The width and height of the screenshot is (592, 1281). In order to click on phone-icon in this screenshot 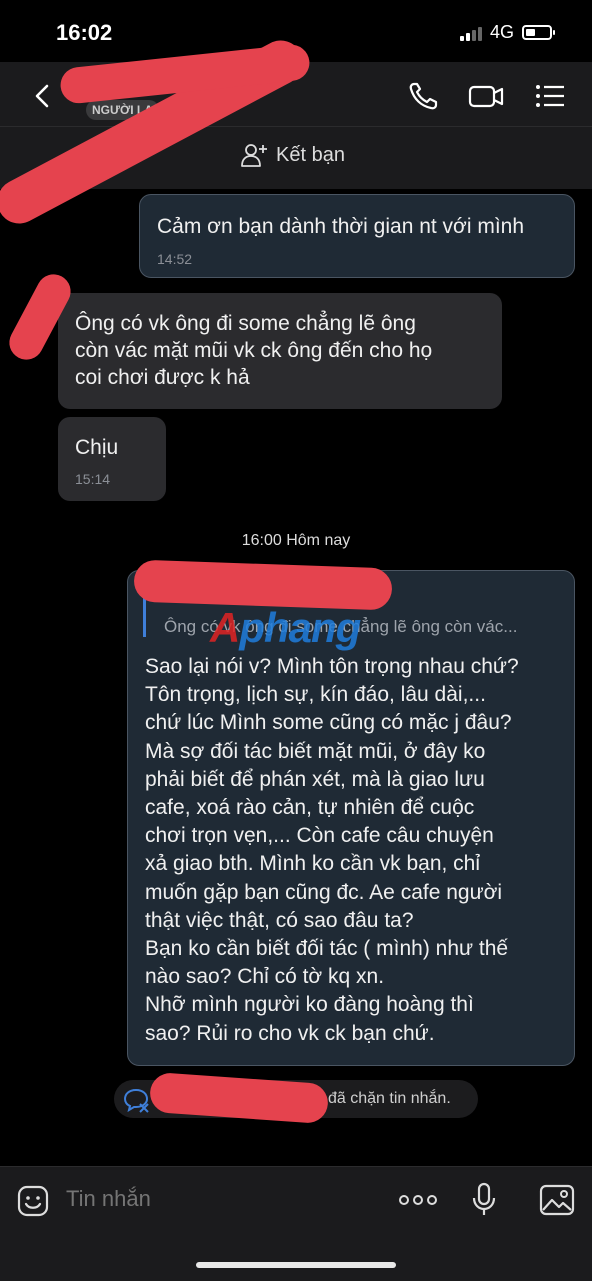, I will do `click(424, 96)`.